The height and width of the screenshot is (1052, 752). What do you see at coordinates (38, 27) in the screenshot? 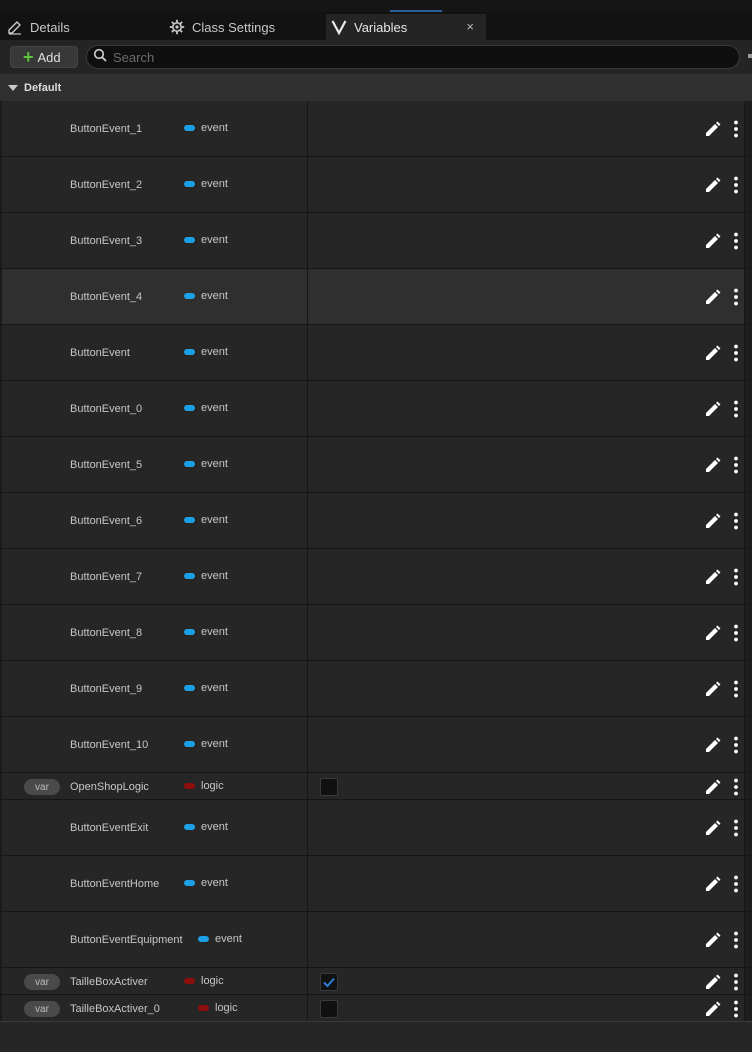
I see `tab-details: Details` at bounding box center [38, 27].